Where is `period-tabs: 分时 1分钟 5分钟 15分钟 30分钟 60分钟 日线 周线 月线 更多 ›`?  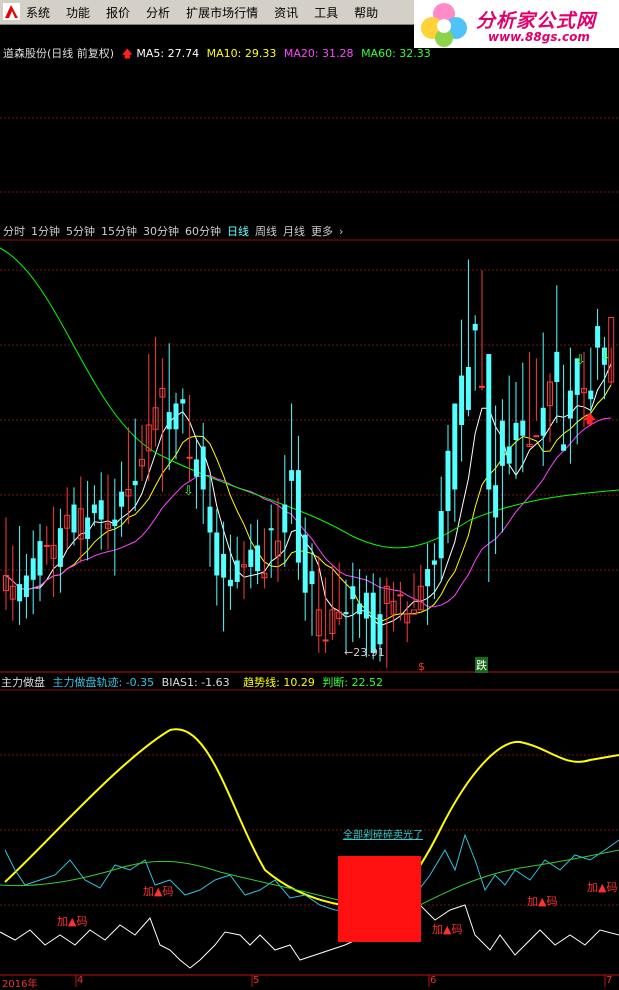
period-tabs: 分时 1分钟 5分钟 15分钟 30分钟 60分钟 日线 周线 月线 更多 › is located at coordinates (173, 231).